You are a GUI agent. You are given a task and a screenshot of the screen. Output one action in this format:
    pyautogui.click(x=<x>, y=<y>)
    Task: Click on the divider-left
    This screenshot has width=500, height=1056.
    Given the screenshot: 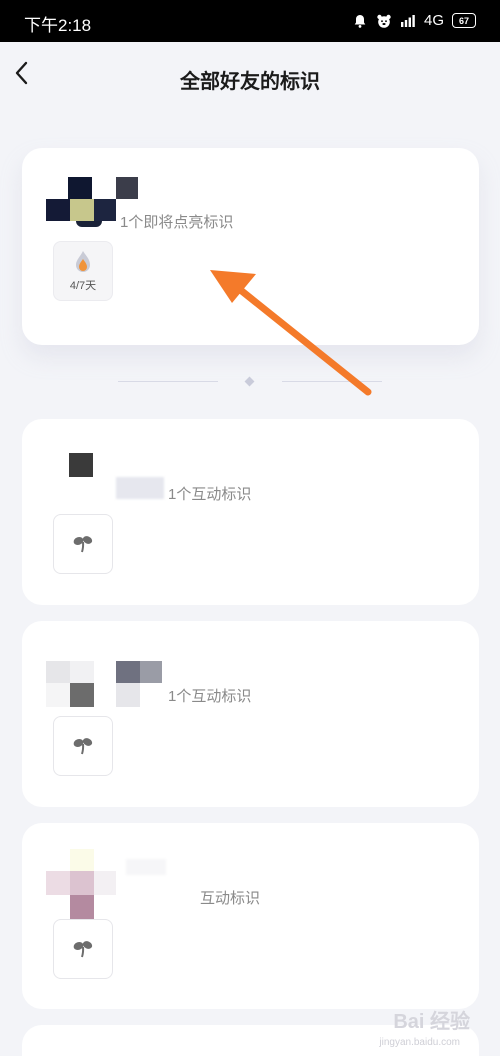 What is the action you would take?
    pyautogui.click(x=168, y=381)
    